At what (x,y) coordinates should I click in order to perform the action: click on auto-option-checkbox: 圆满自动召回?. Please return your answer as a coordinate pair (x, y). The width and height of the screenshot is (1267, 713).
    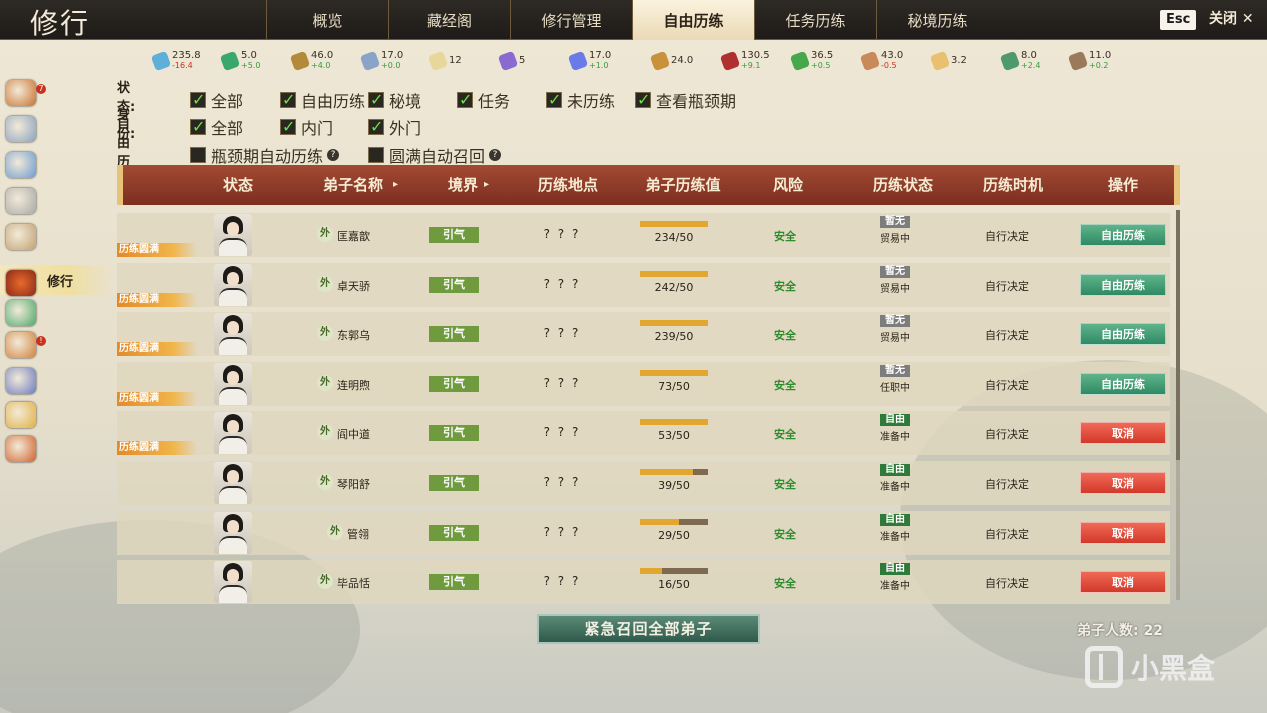
    Looking at the image, I should click on (435, 155).